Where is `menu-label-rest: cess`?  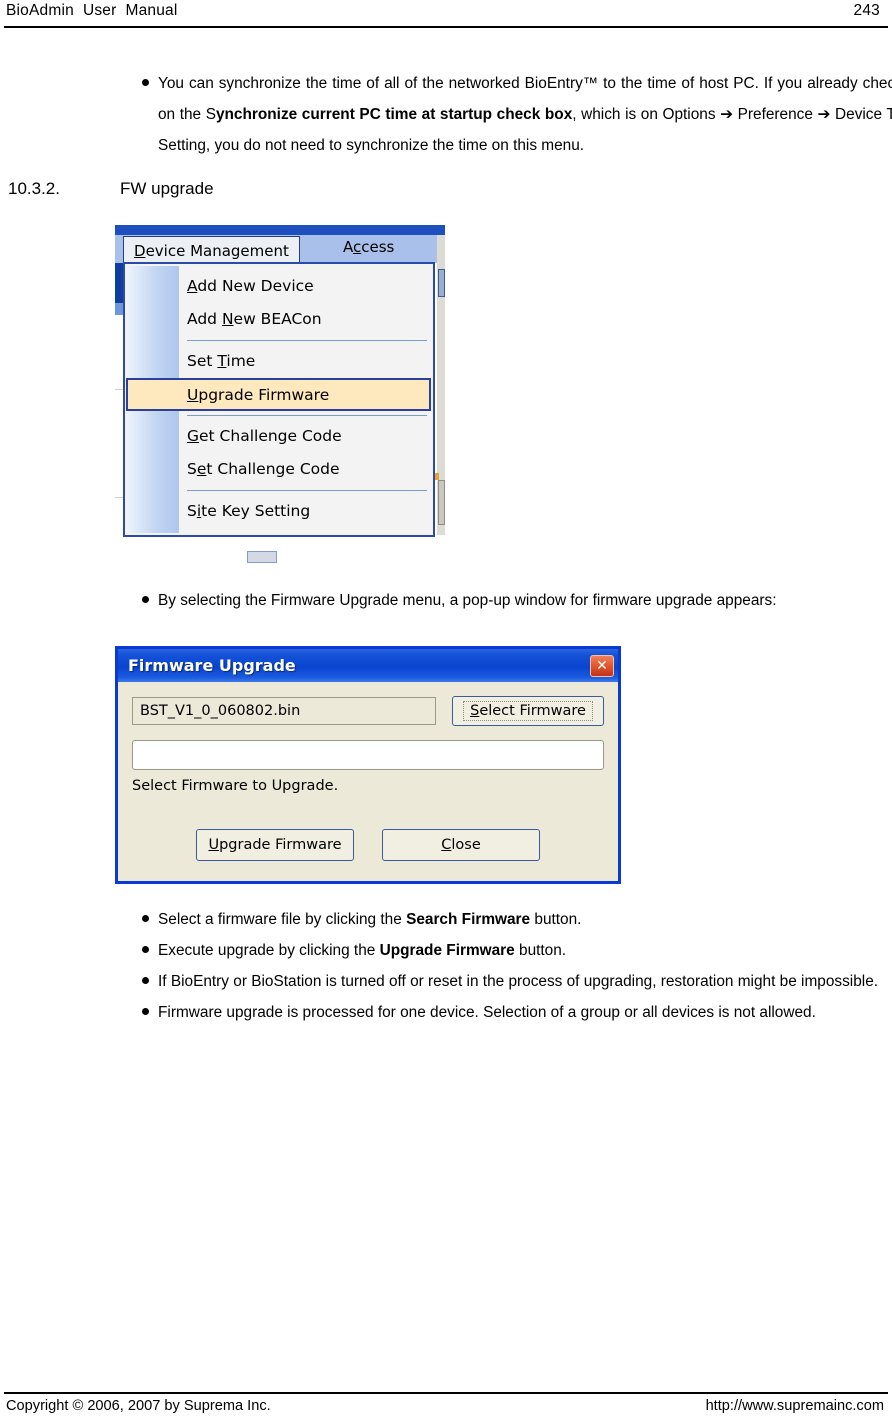 menu-label-rest: cess is located at coordinates (378, 247).